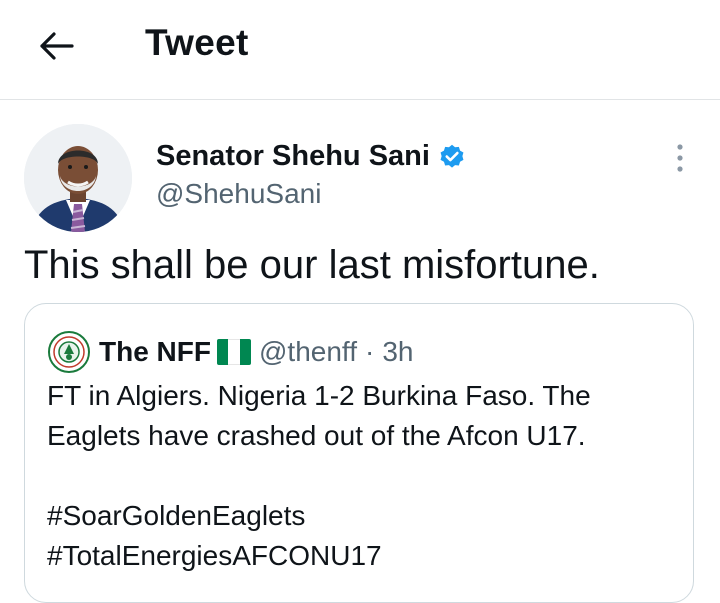  Describe the element at coordinates (69, 352) in the screenshot. I see `nff-logo-icon` at that location.